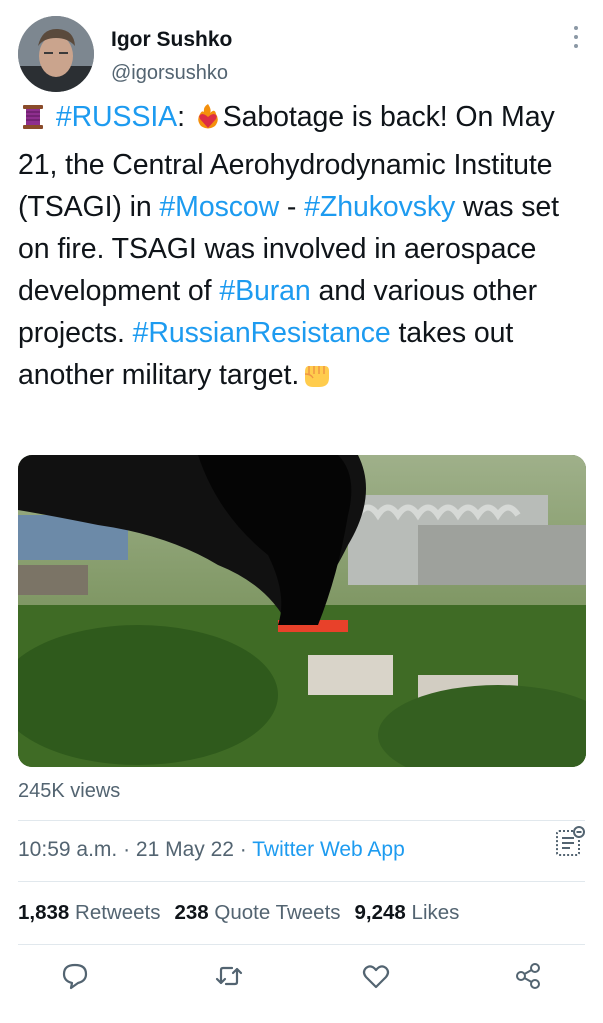 The image size is (603, 1023). I want to click on tweet-source: Twitter Web App, so click(328, 849).